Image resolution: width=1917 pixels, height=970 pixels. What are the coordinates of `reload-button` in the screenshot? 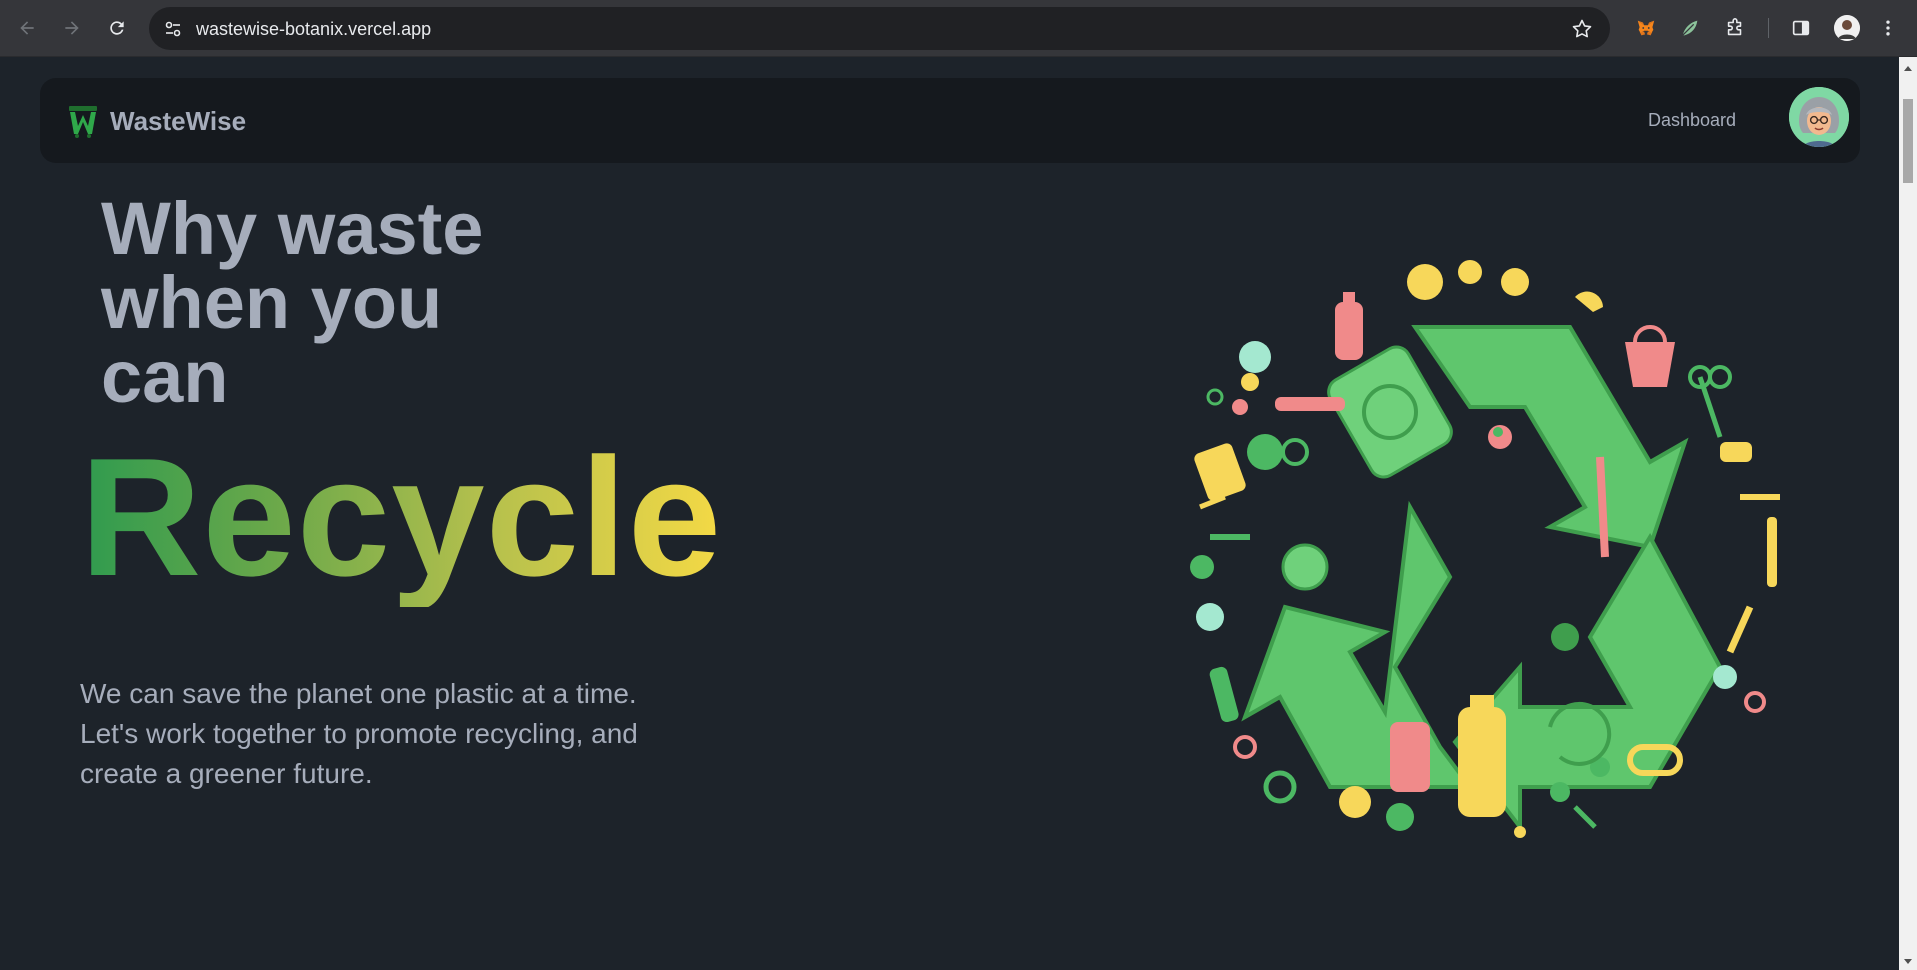 It's located at (117, 28).